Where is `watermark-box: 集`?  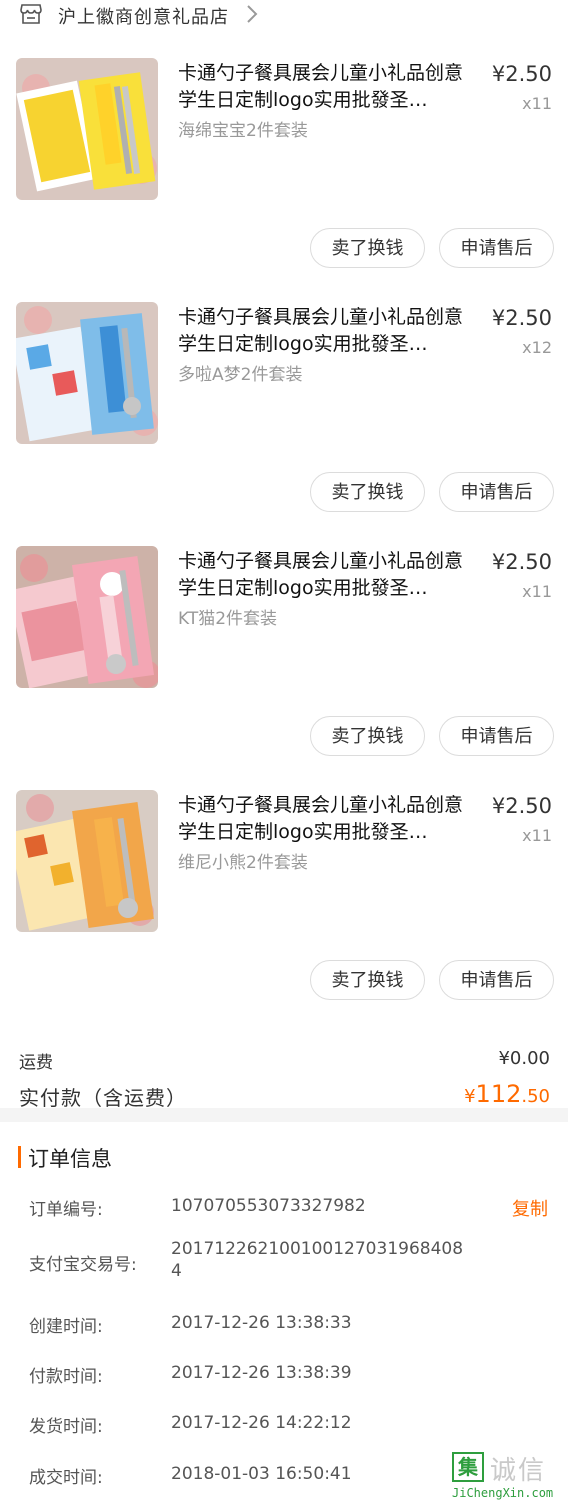
watermark-box: 集 is located at coordinates (468, 1467).